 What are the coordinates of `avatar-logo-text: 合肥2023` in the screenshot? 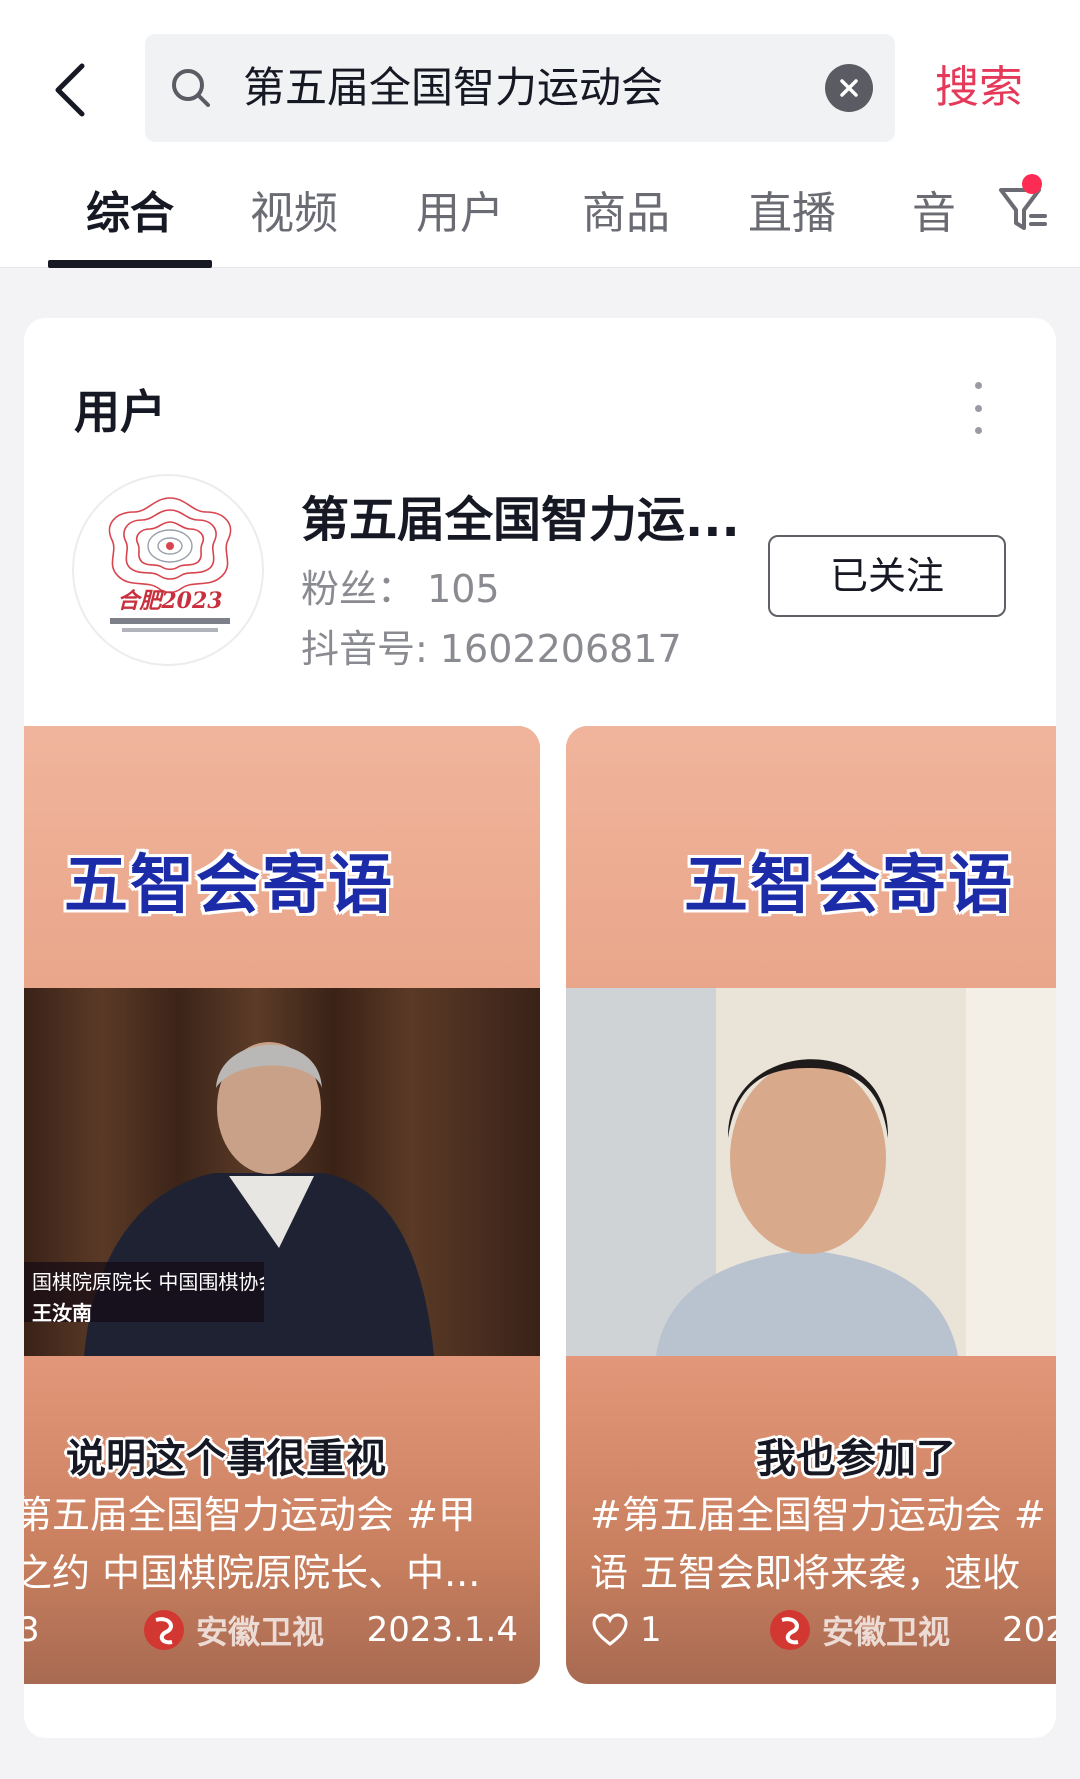 It's located at (169, 601).